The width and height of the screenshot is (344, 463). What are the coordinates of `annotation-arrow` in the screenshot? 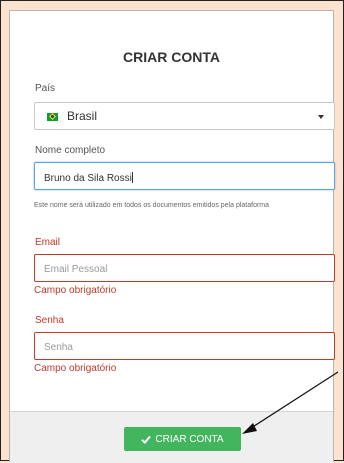 It's located at (290, 402).